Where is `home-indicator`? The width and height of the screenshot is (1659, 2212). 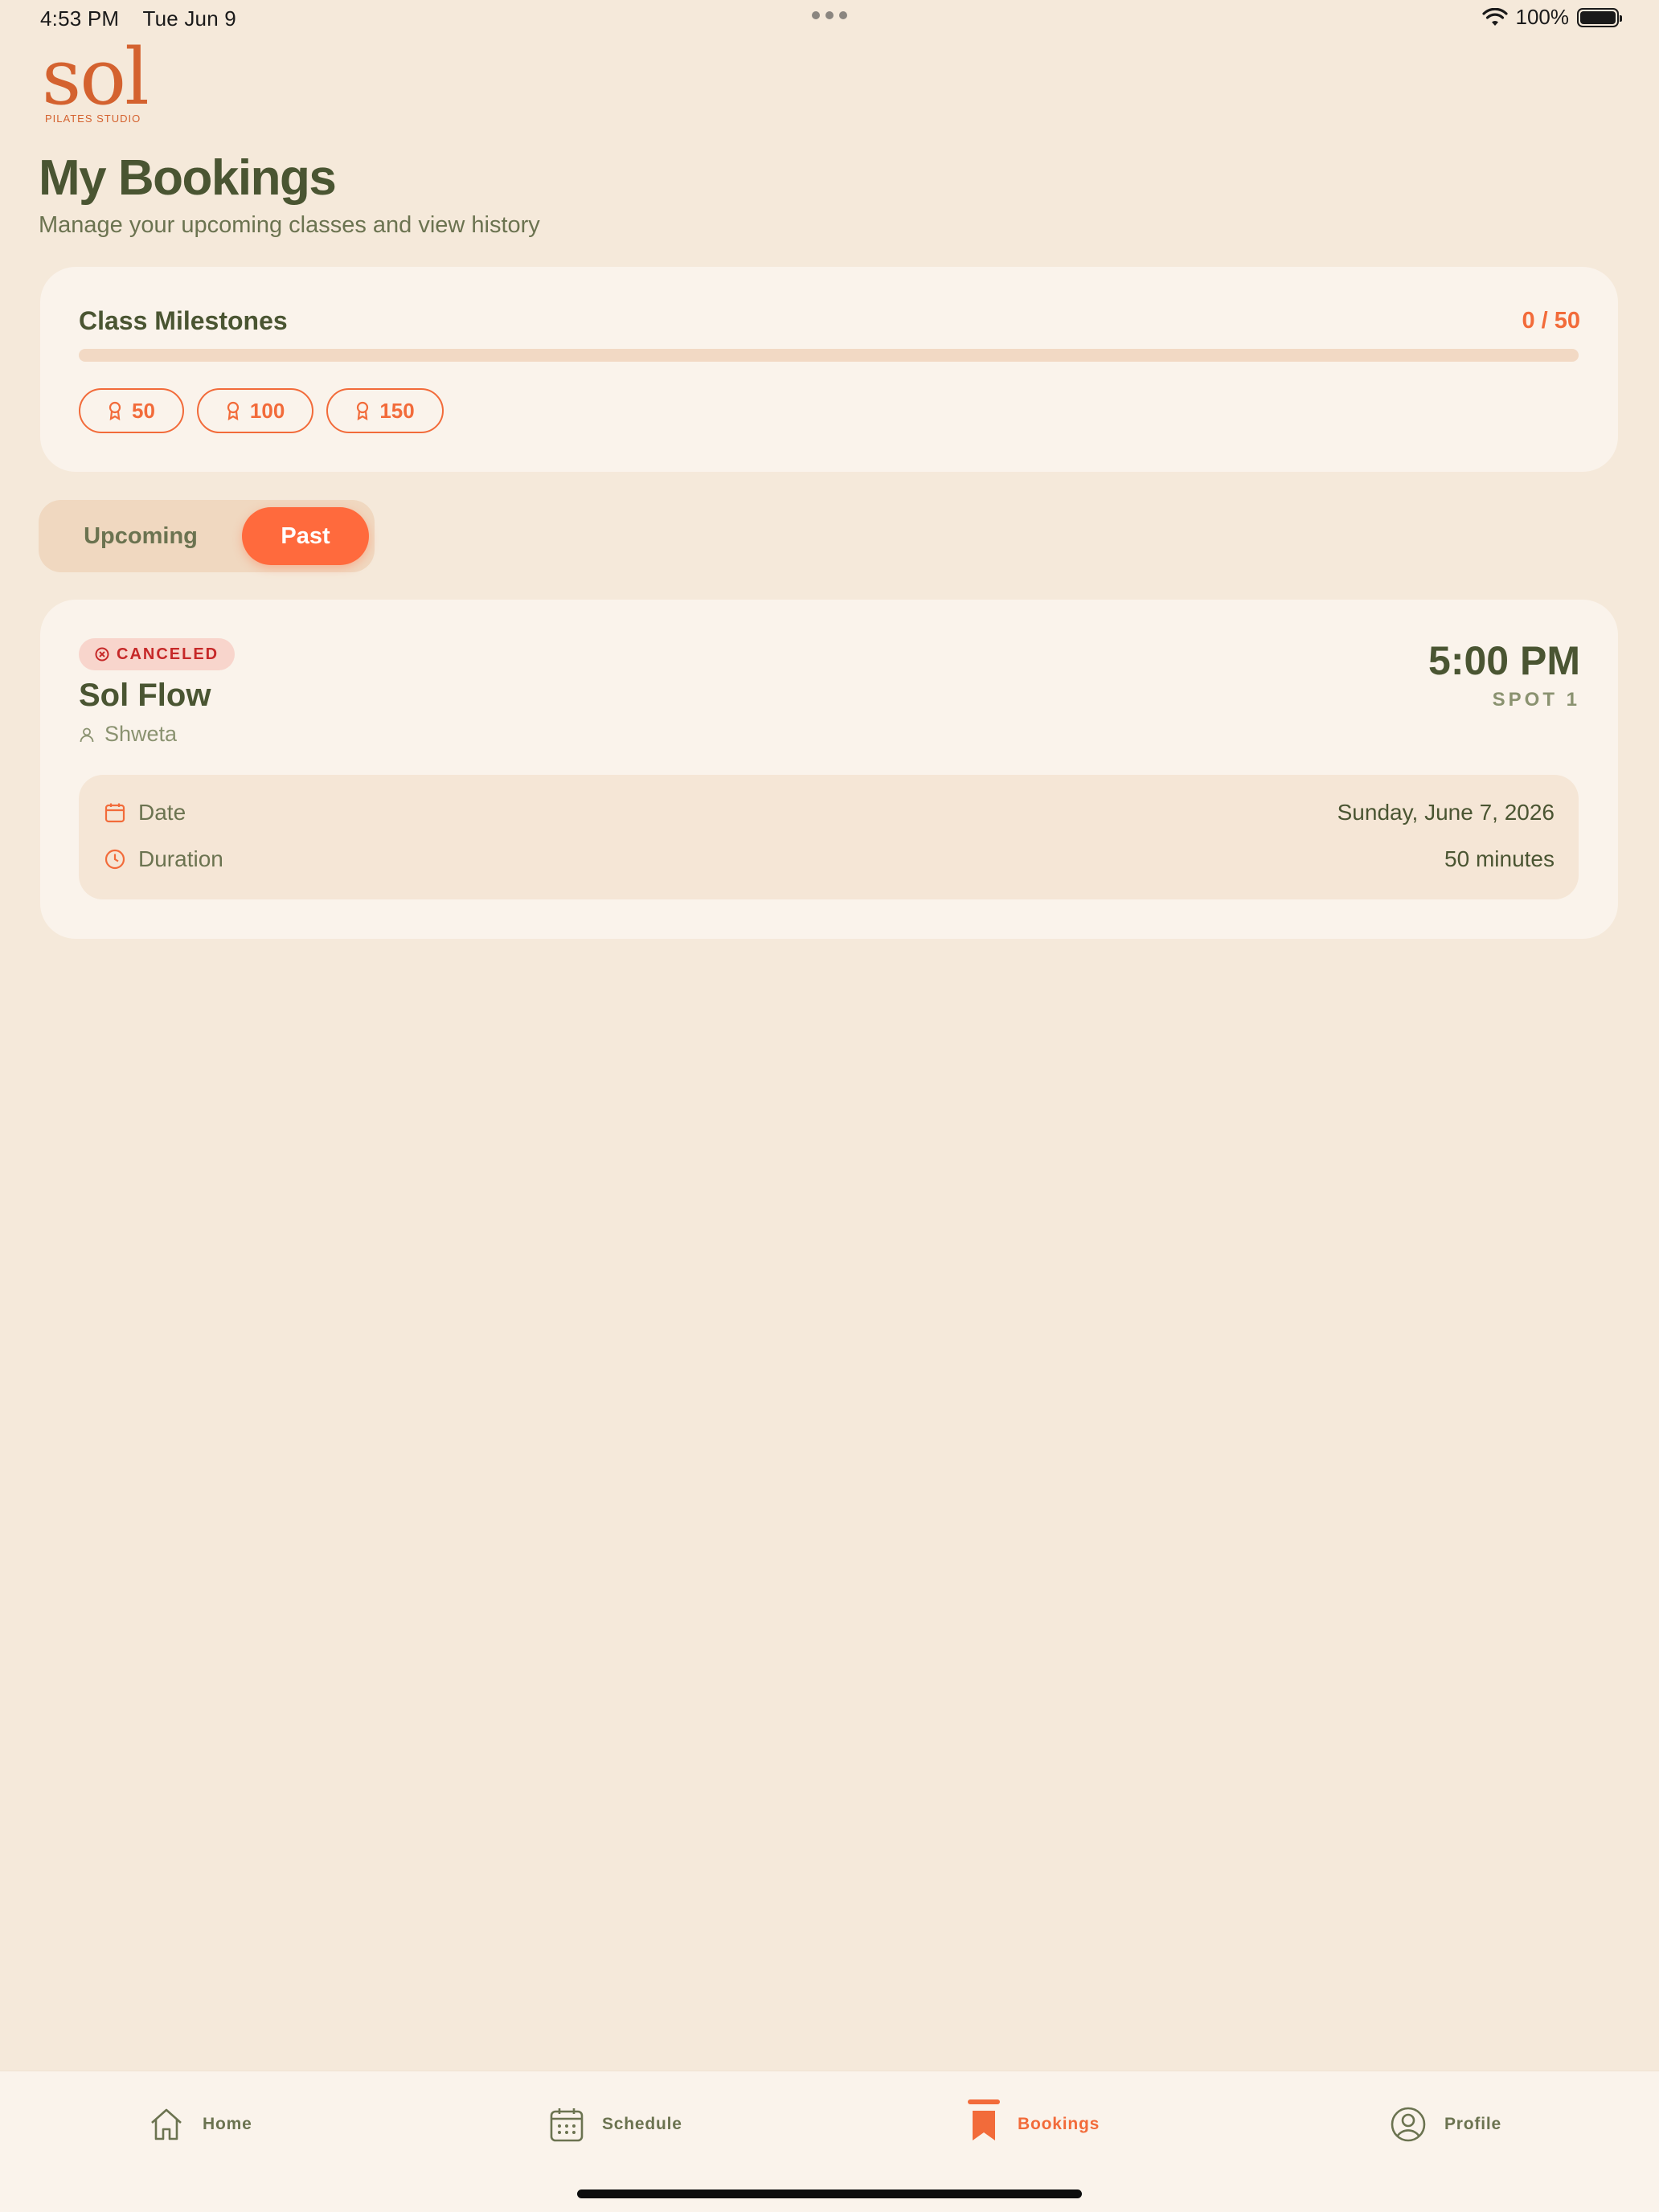 home-indicator is located at coordinates (829, 2193).